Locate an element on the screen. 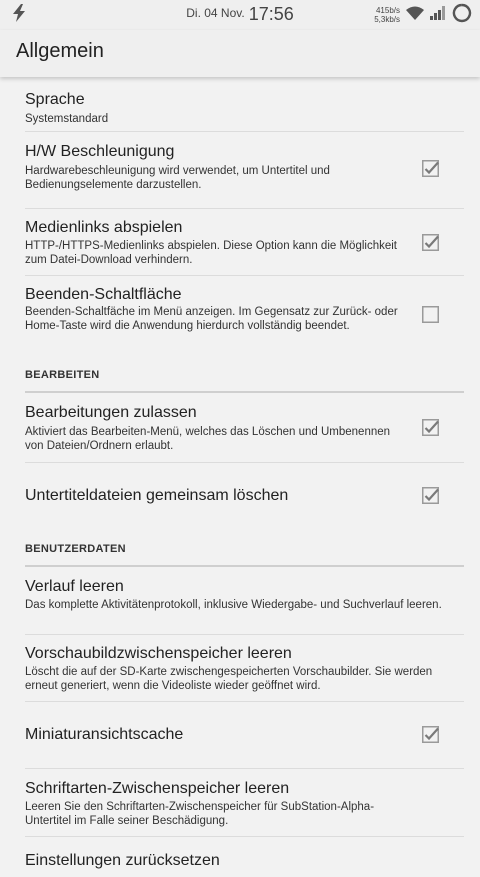 This screenshot has width=480, height=877. pref-title: Einstellungen zurücksetzen is located at coordinates (122, 860).